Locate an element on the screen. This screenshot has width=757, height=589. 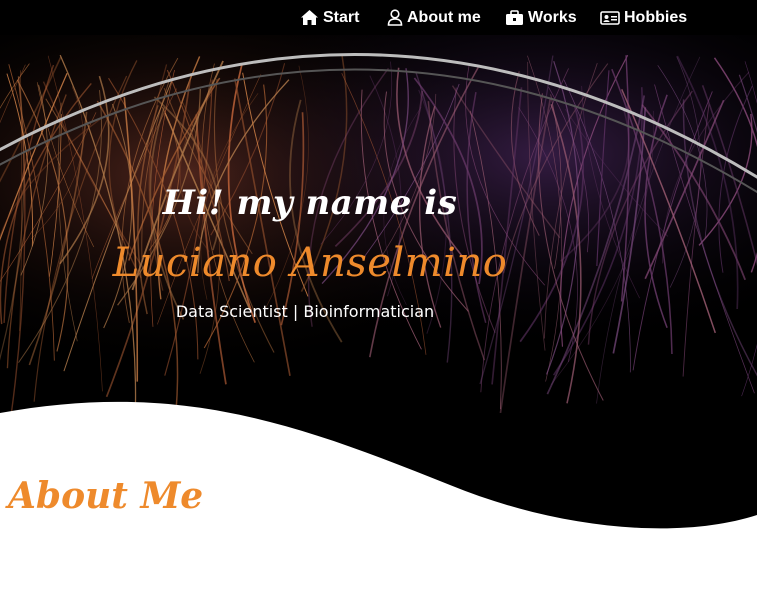
briefcase-icon is located at coordinates (514, 17).